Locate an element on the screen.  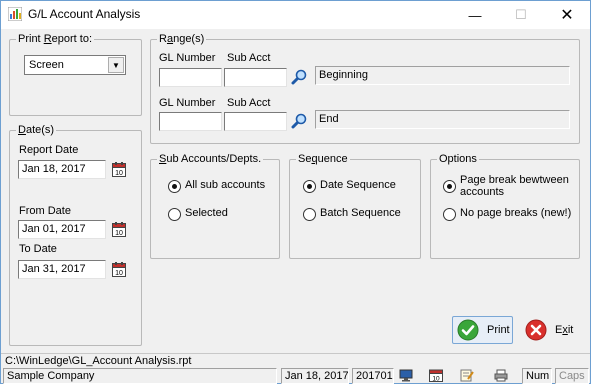
close-button: ✕ is located at coordinates (567, 15).